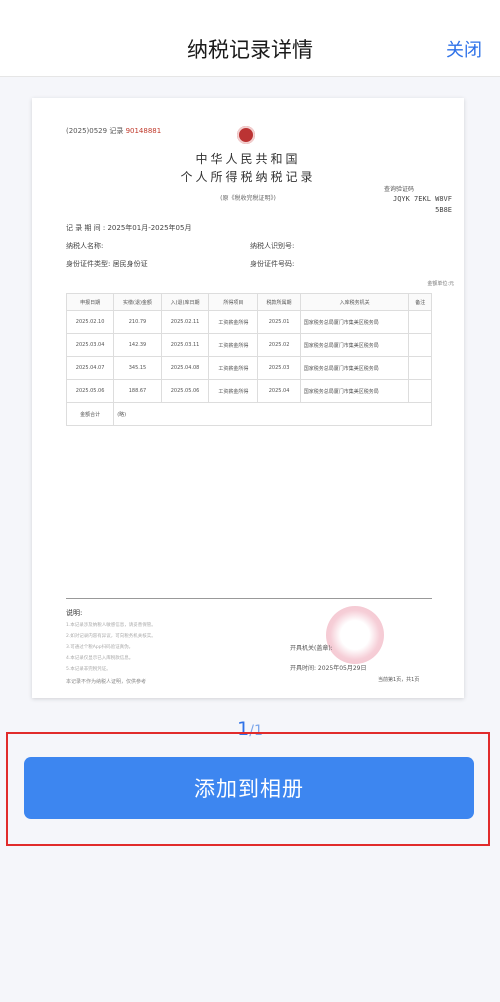 This screenshot has height=1002, width=500. I want to click on document-reference: (2025)0529 记录 90148881, so click(113, 131).